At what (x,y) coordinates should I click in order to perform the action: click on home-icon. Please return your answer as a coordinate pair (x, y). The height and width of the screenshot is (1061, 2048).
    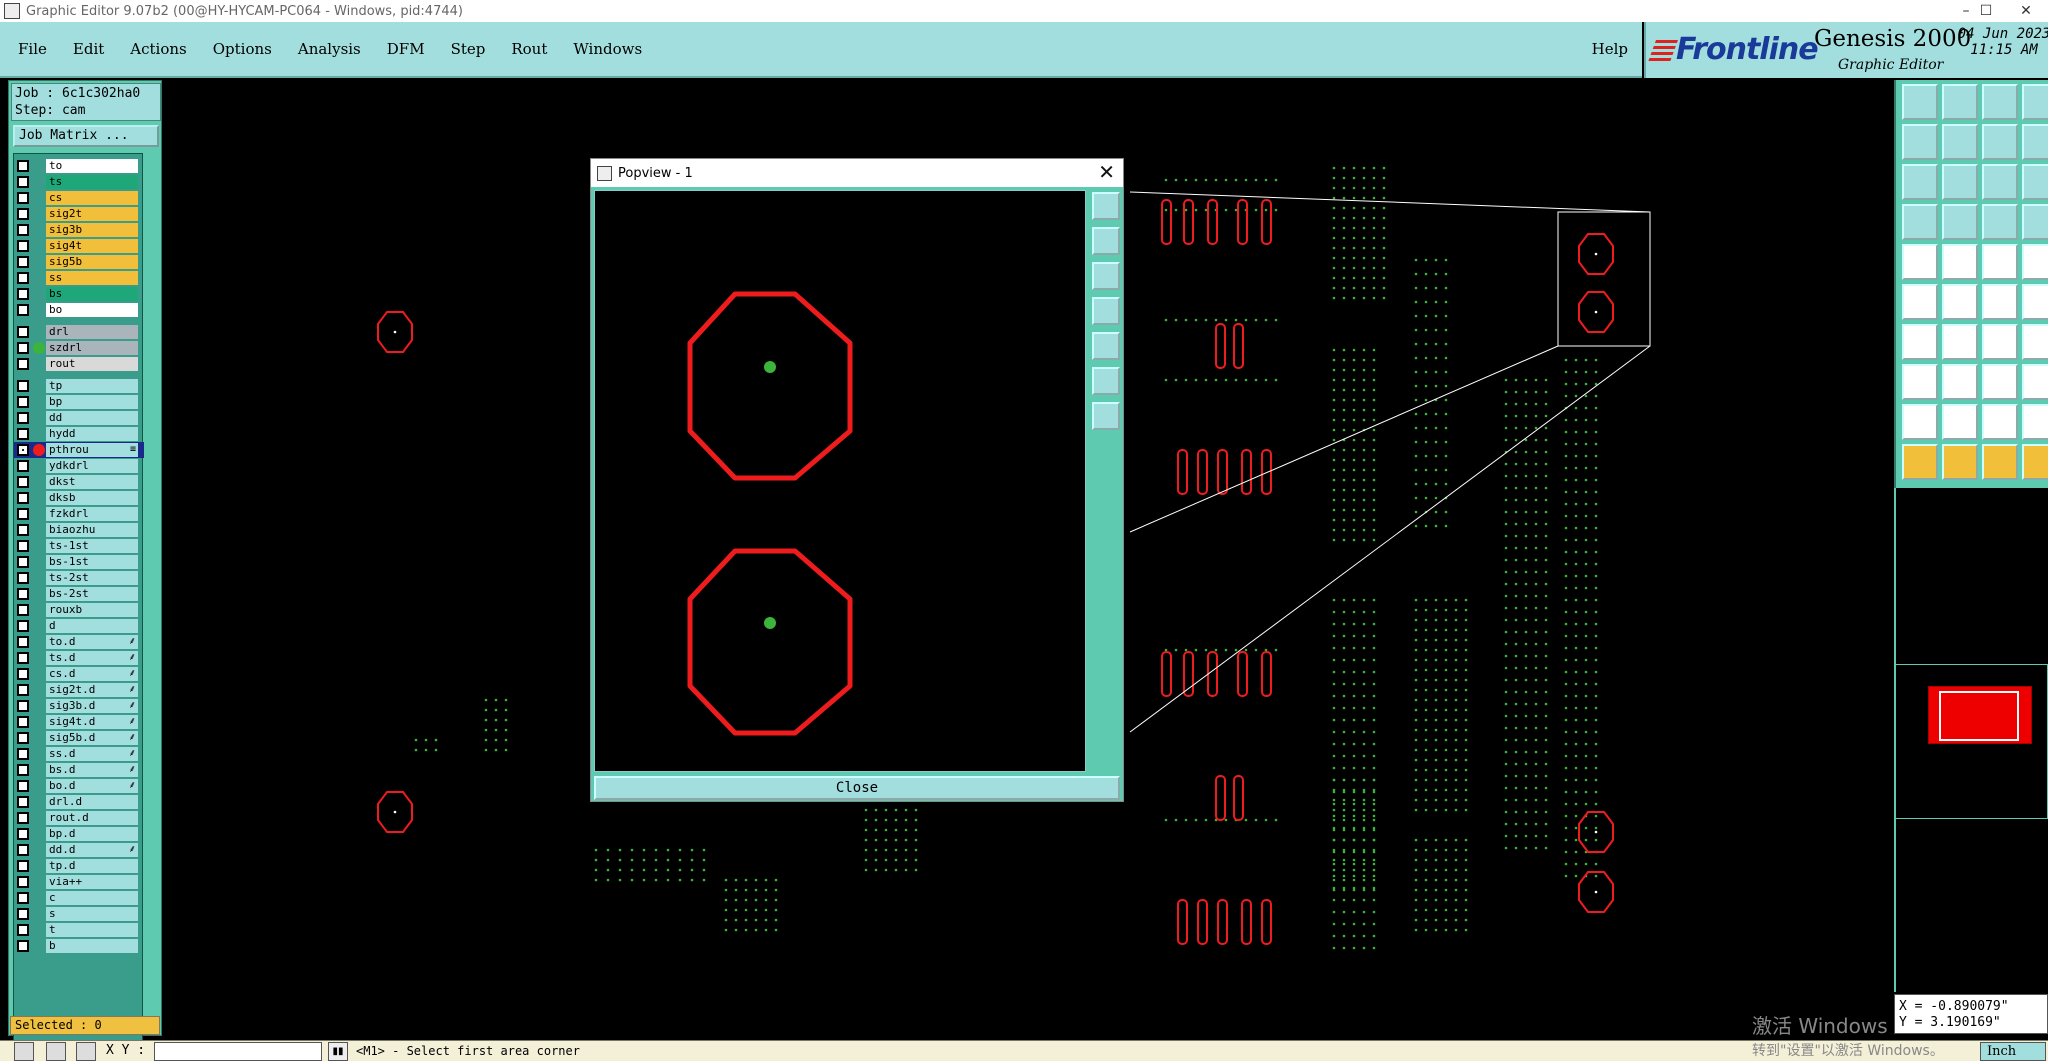
    Looking at the image, I should click on (2000, 102).